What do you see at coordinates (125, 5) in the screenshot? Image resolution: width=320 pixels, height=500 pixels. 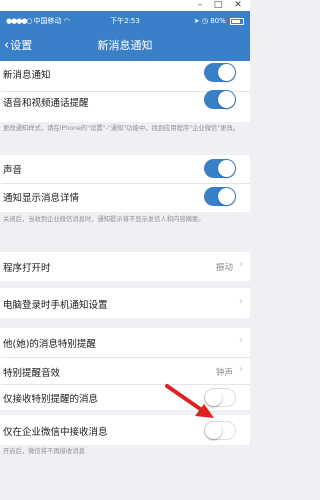 I see `window-title-bar: – □ ✕` at bounding box center [125, 5].